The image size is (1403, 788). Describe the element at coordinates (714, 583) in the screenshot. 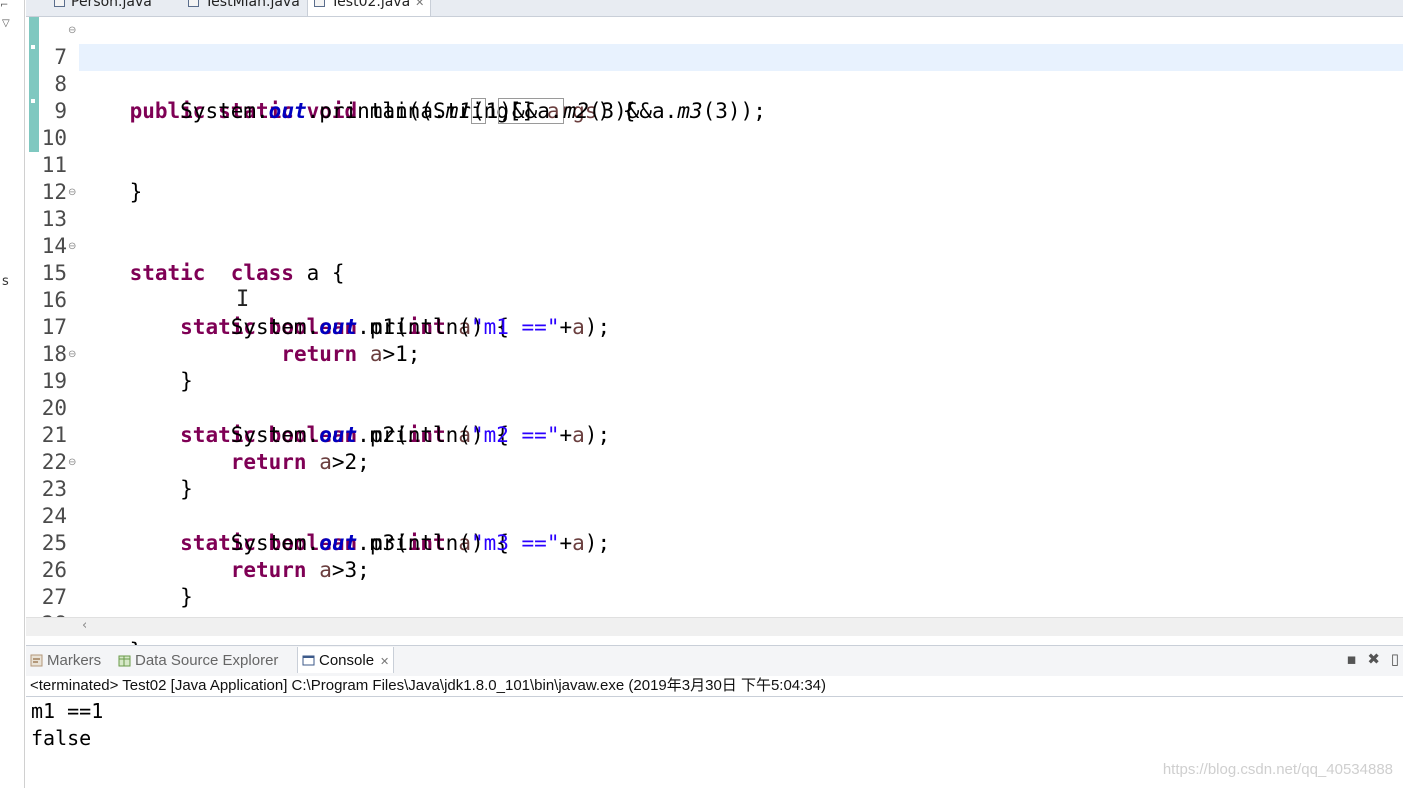

I see `code-line: 27` at that location.